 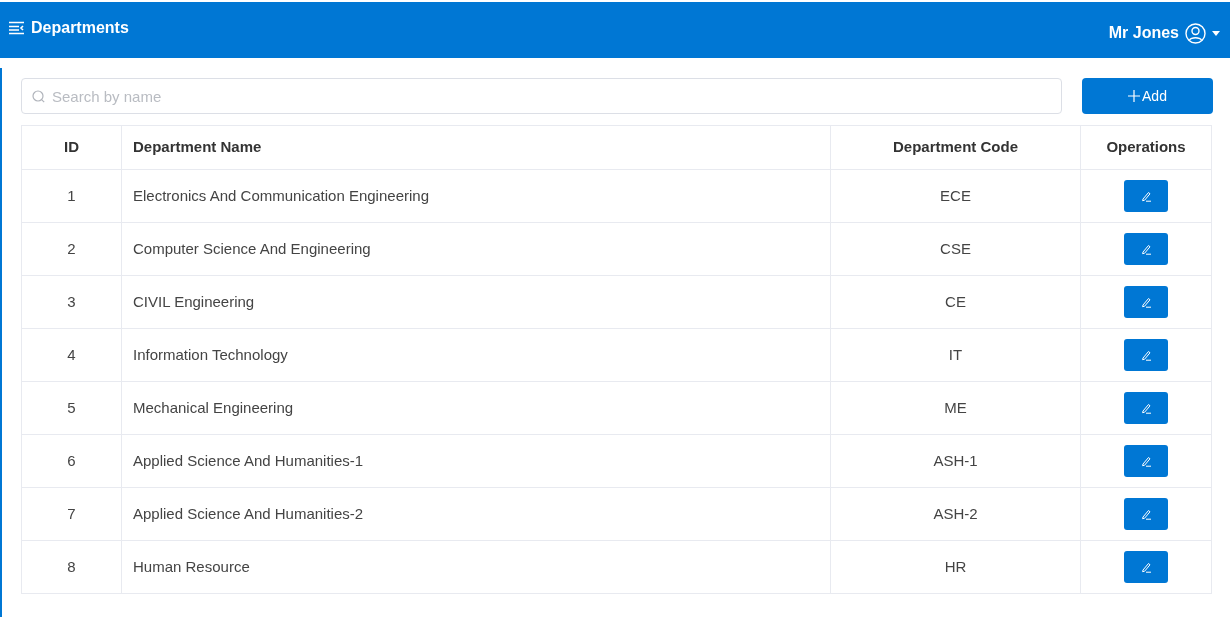 I want to click on table-cell: Electronics And Communication Engineering, so click(x=476, y=196).